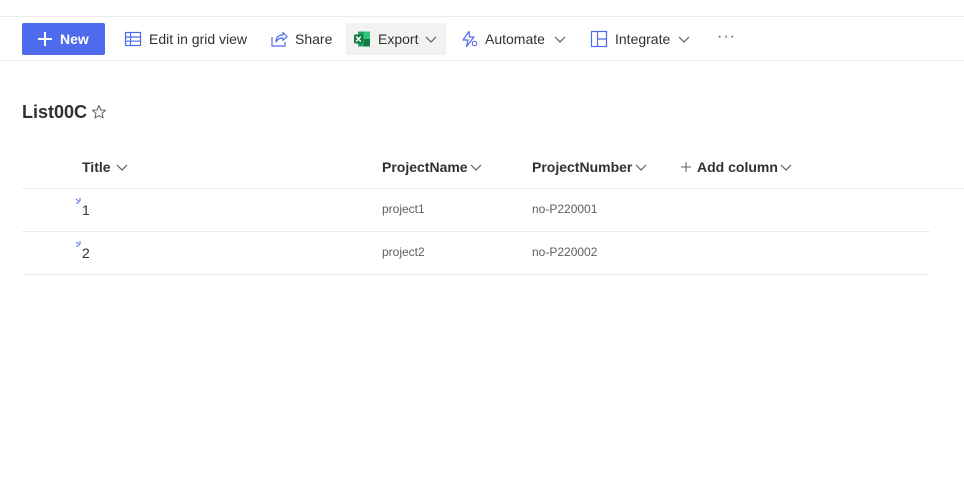 This screenshot has height=485, width=964. I want to click on more-options-button: ···, so click(727, 39).